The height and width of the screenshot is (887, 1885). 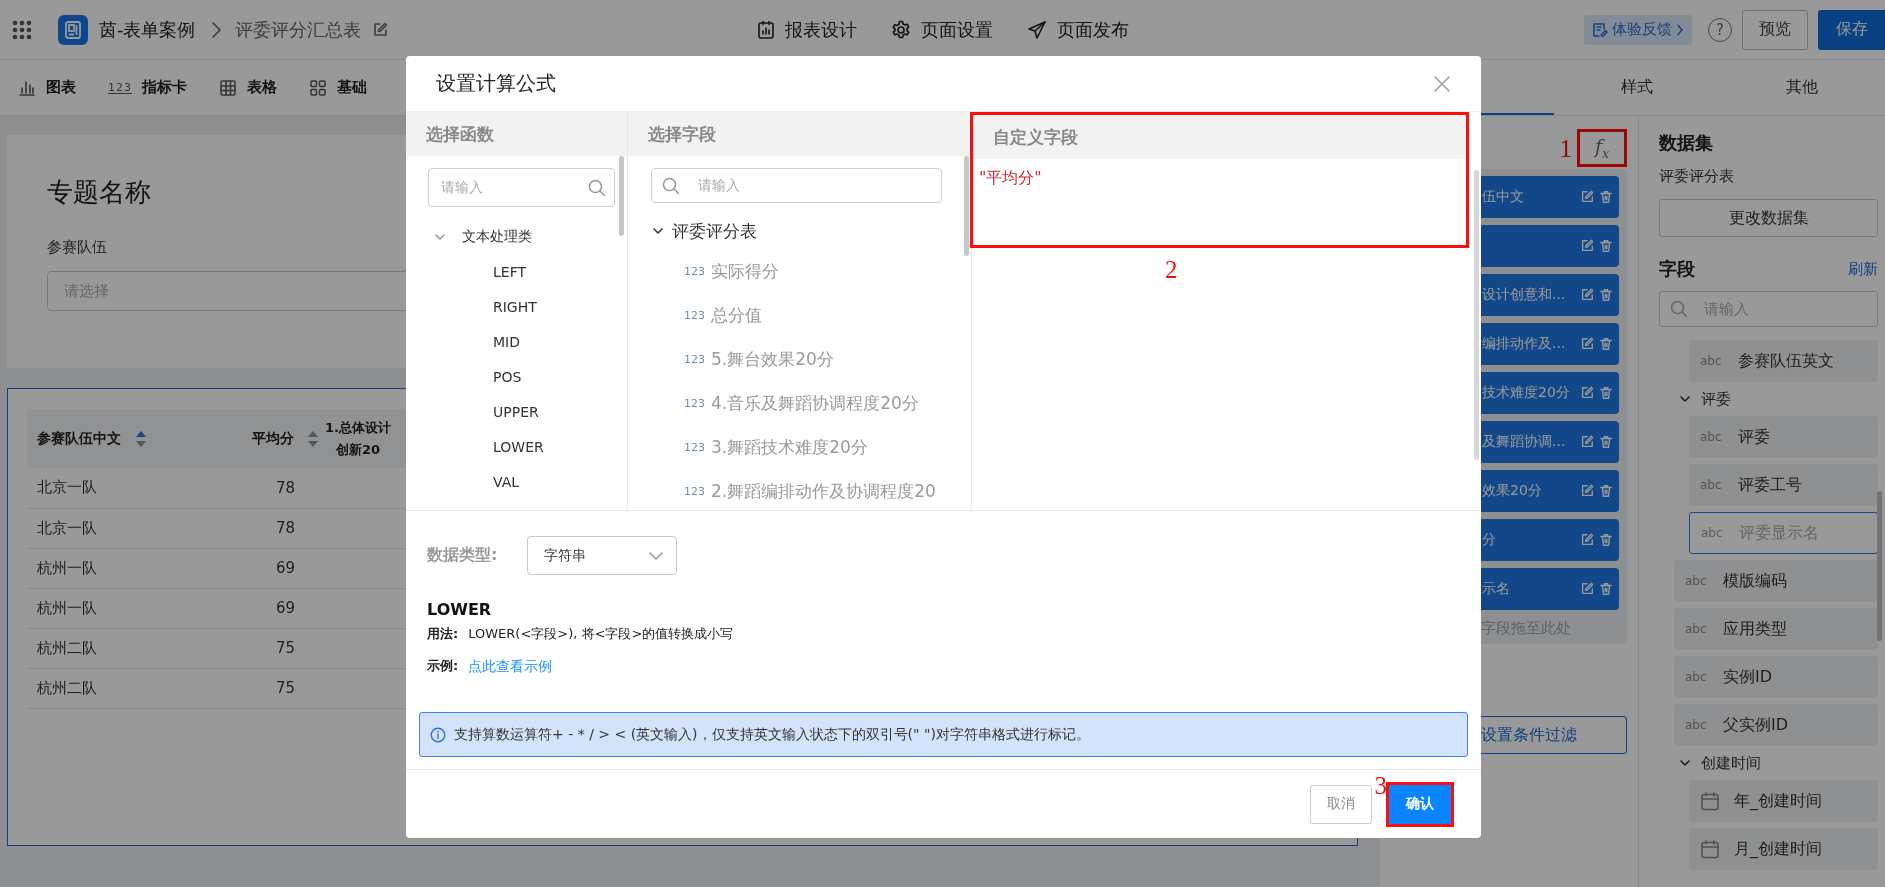 What do you see at coordinates (1679, 309) in the screenshot?
I see `search-icon` at bounding box center [1679, 309].